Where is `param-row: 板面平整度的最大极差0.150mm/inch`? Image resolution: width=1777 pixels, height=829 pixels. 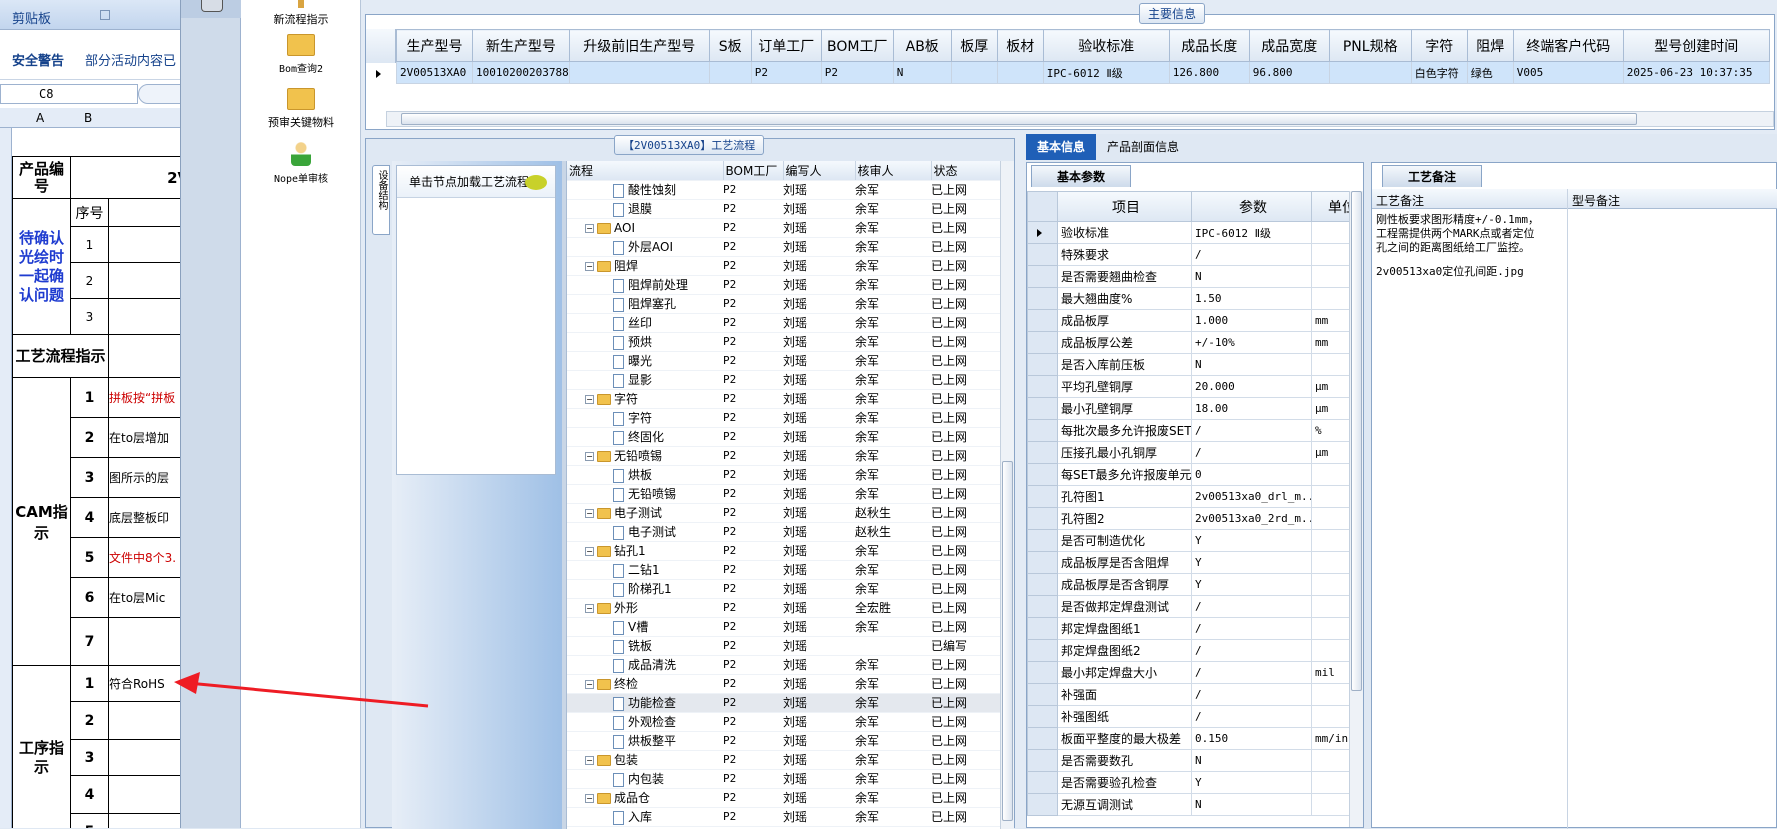
param-row: 板面平整度的最大极差0.150mm/inch is located at coordinates (1188, 738).